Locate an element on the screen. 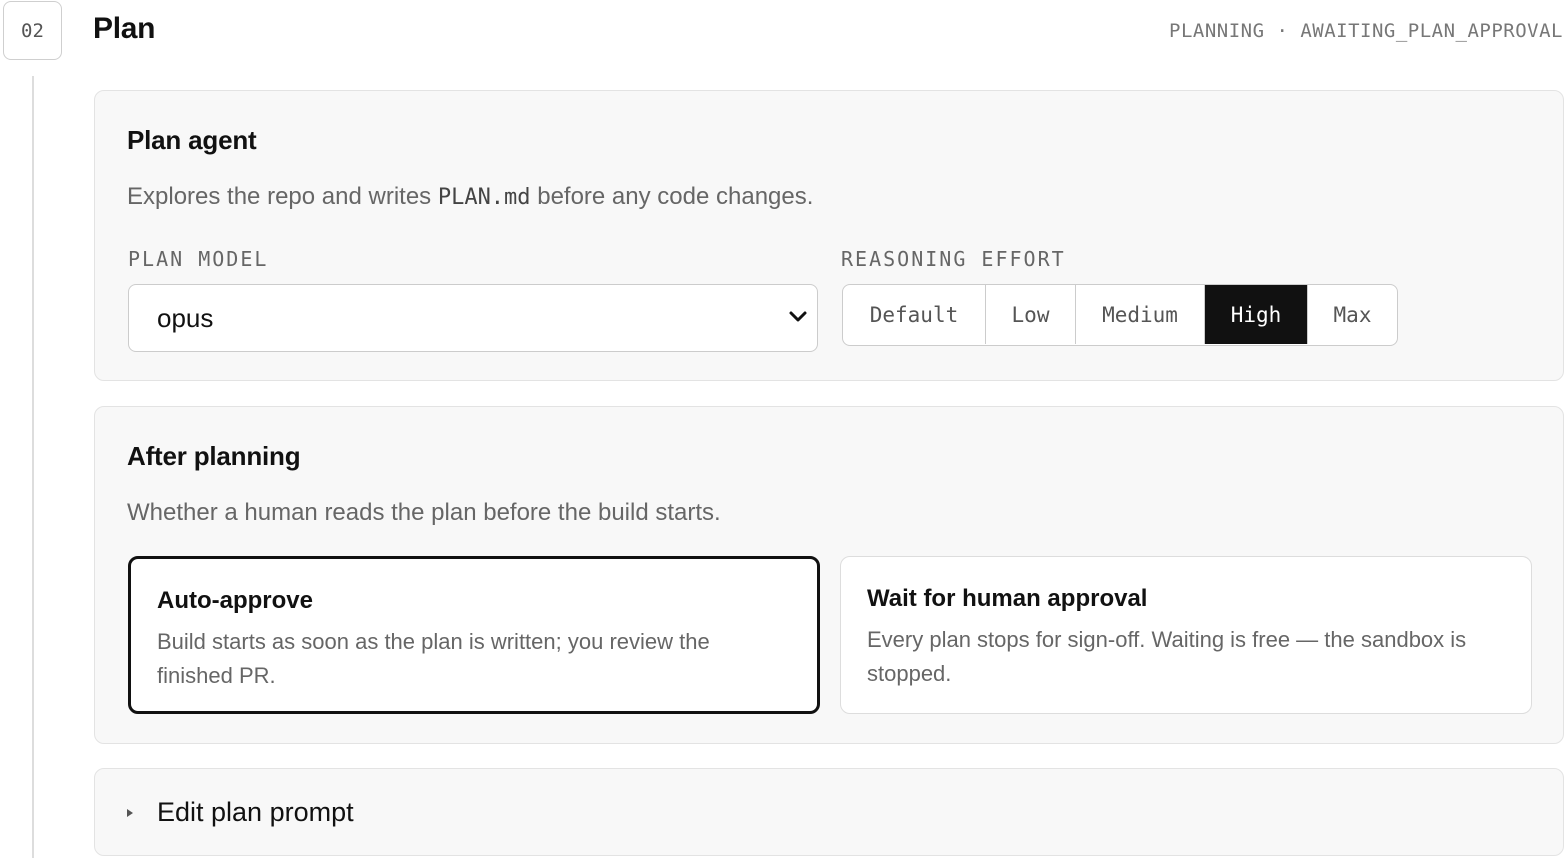 This screenshot has width=1566, height=858. human-approval-title: Wait for human approval is located at coordinates (1007, 598).